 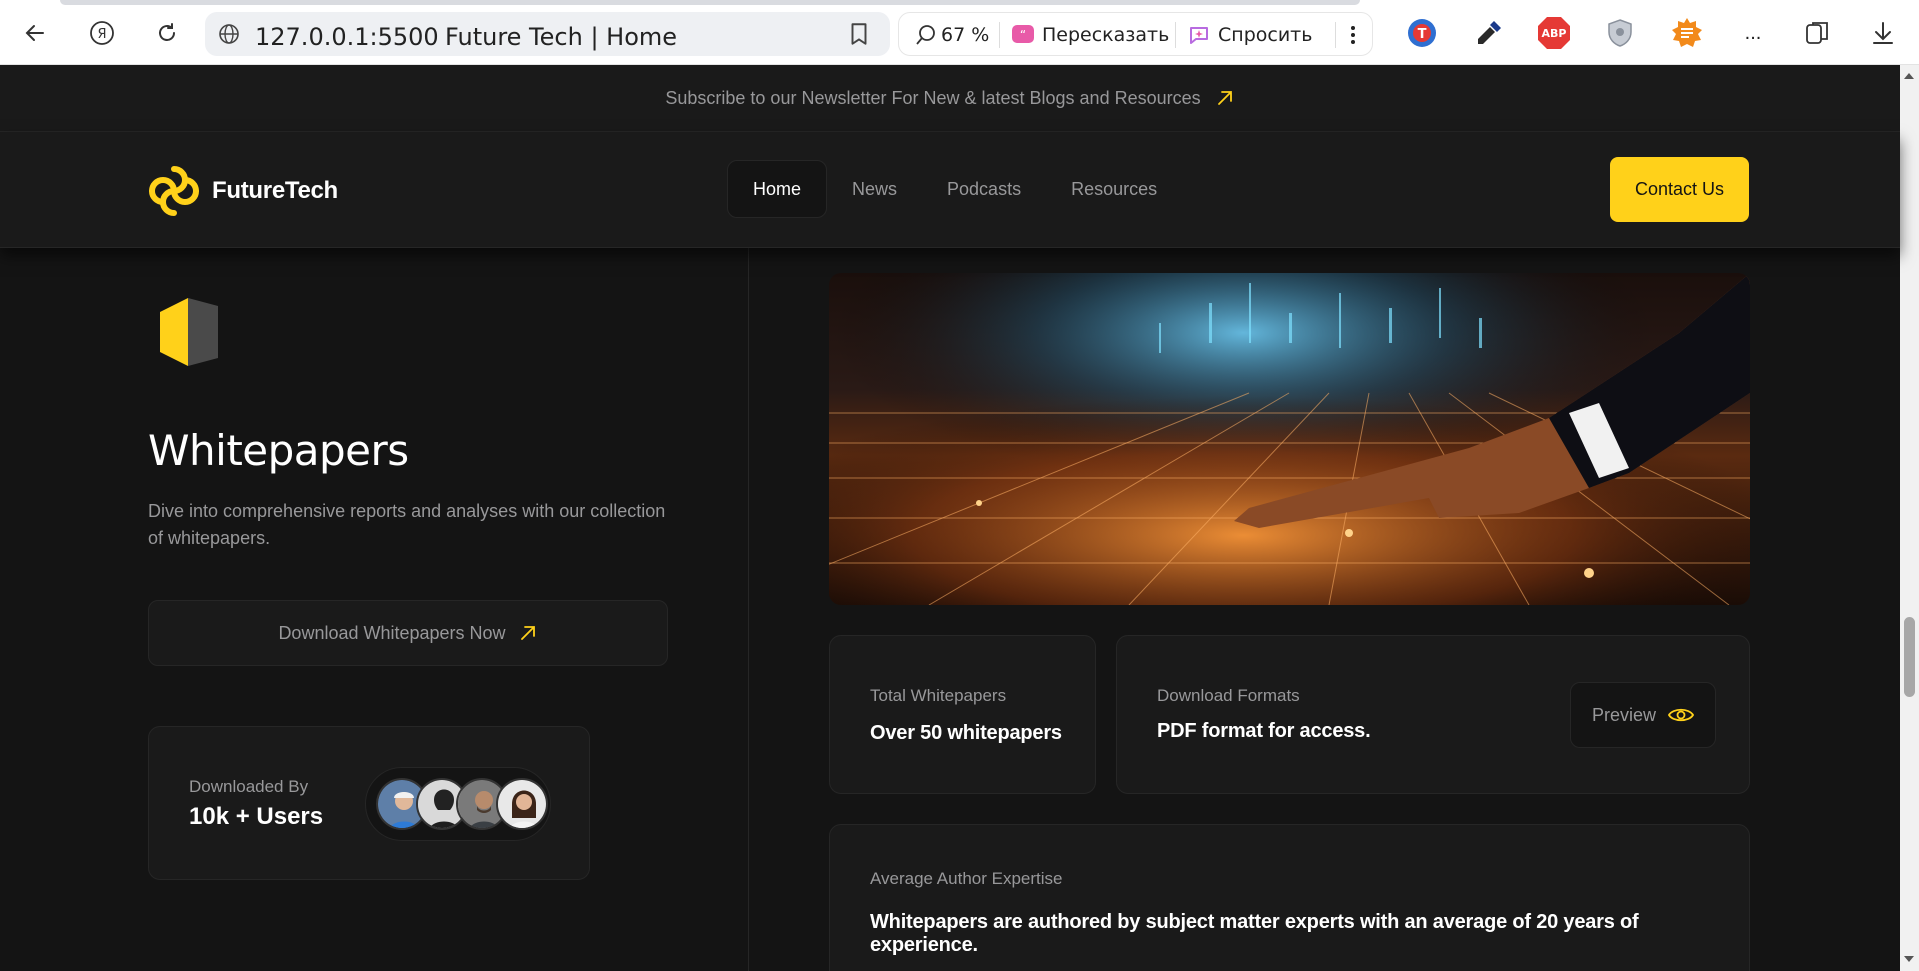 I want to click on translate-extension-icon: T, so click(x=1422, y=33).